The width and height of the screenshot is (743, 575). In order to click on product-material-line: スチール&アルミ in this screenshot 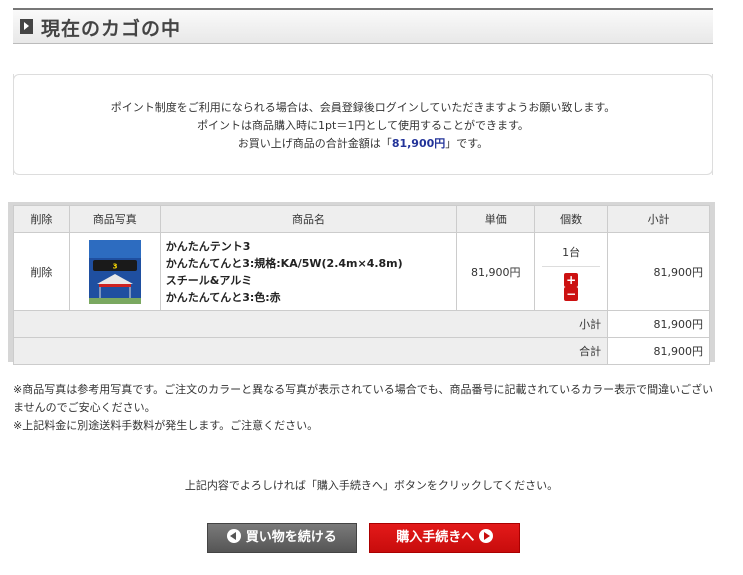, I will do `click(209, 280)`.